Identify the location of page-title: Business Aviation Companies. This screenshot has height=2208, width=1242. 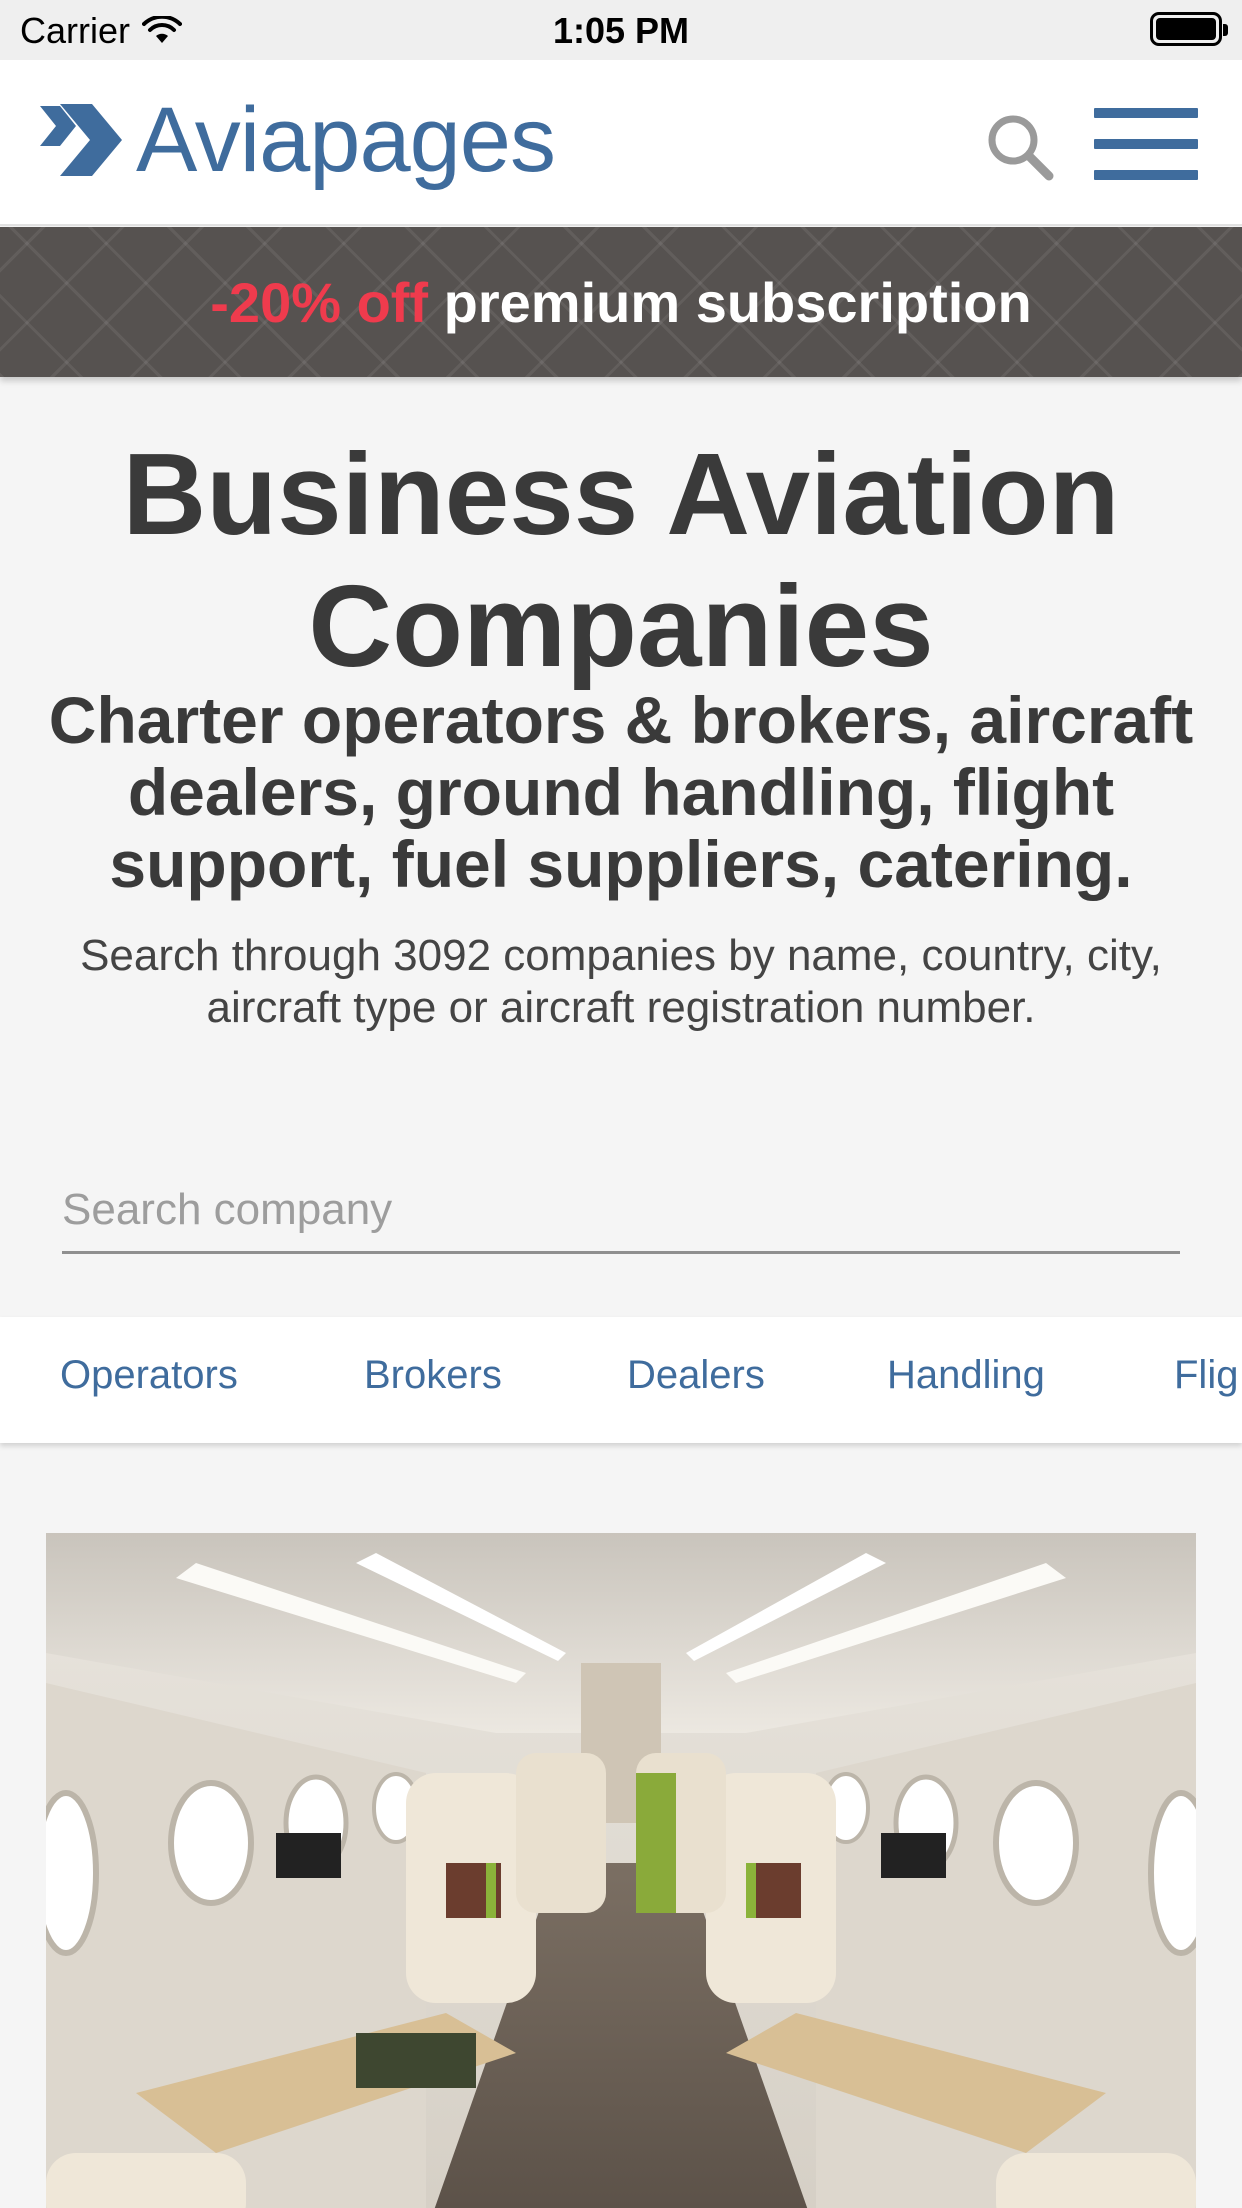
(621, 560).